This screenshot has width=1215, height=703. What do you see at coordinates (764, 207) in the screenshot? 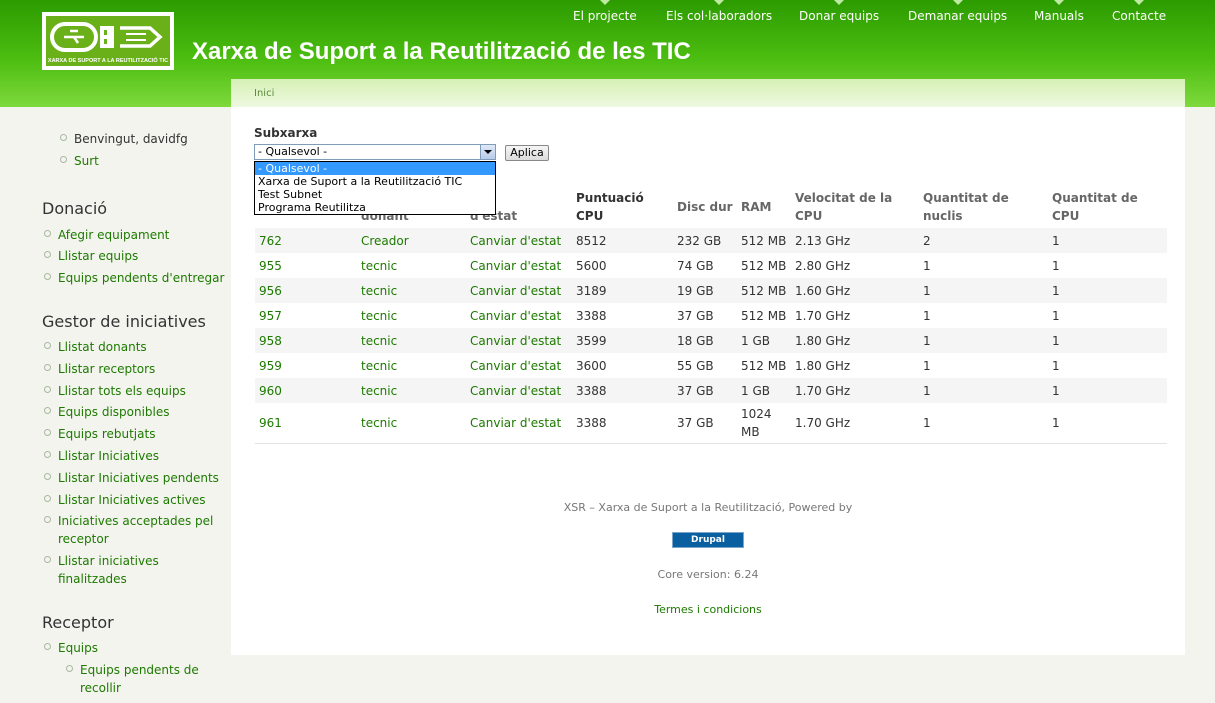
I see `col-header-ram: RAM` at bounding box center [764, 207].